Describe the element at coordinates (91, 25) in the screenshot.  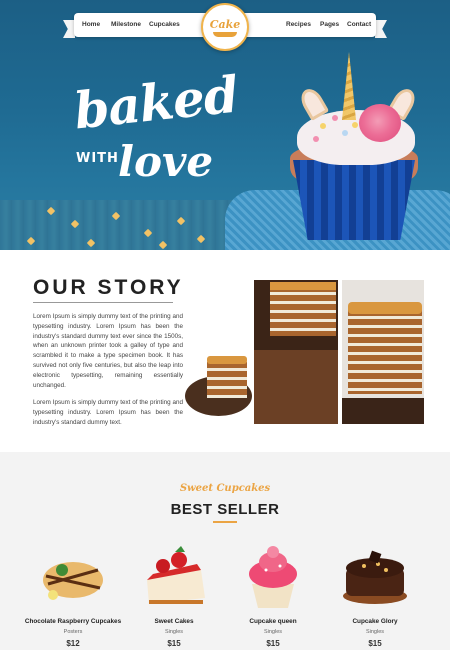
I see `nav-link-home: Home` at that location.